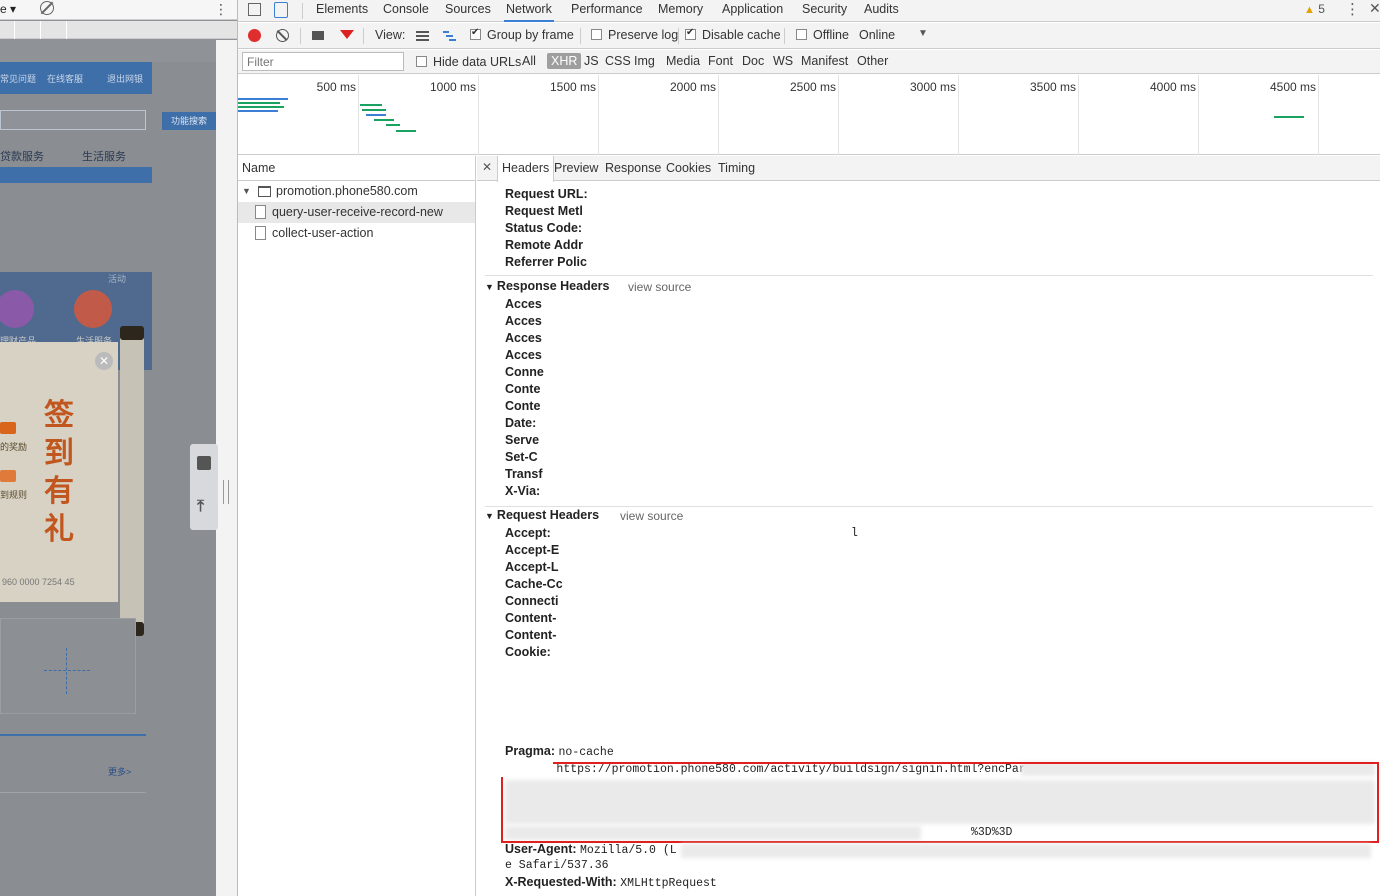 The width and height of the screenshot is (1380, 896). Describe the element at coordinates (543, 228) in the screenshot. I see `general-status-code: Status Code:` at that location.